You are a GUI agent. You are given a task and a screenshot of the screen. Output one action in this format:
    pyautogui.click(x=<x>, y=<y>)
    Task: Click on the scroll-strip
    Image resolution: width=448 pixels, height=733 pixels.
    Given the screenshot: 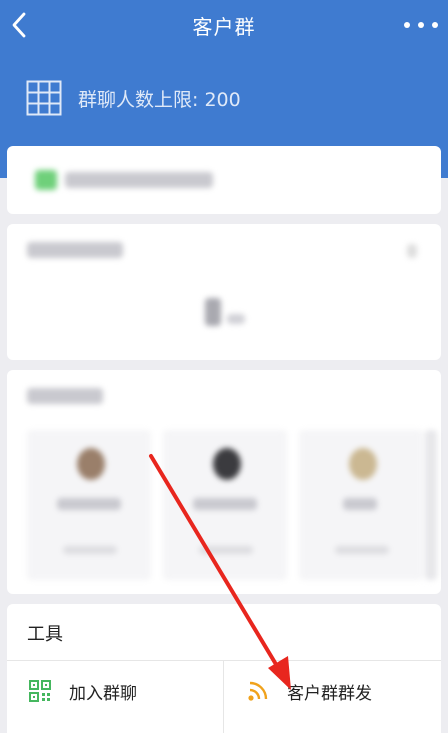 What is the action you would take?
    pyautogui.click(x=431, y=505)
    